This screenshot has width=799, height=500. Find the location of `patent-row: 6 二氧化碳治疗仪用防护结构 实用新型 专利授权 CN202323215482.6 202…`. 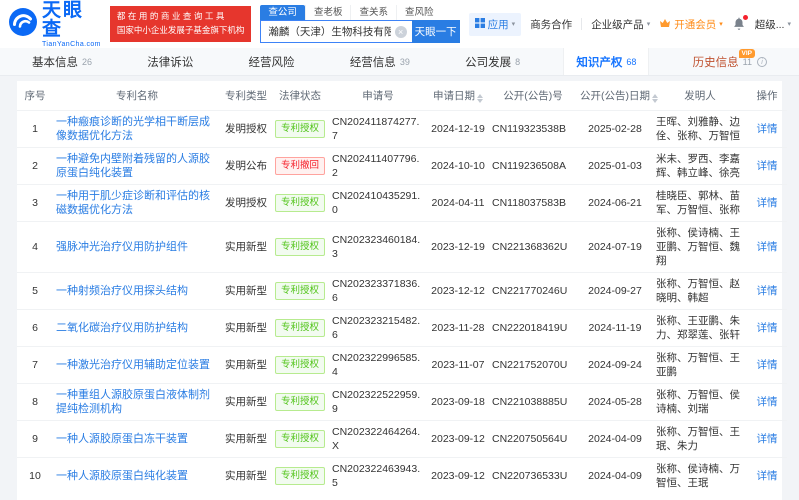

patent-row: 6 二氧化碳治疗仪用防护结构 实用新型 专利授权 CN202323215482.6 202… is located at coordinates (402, 328).